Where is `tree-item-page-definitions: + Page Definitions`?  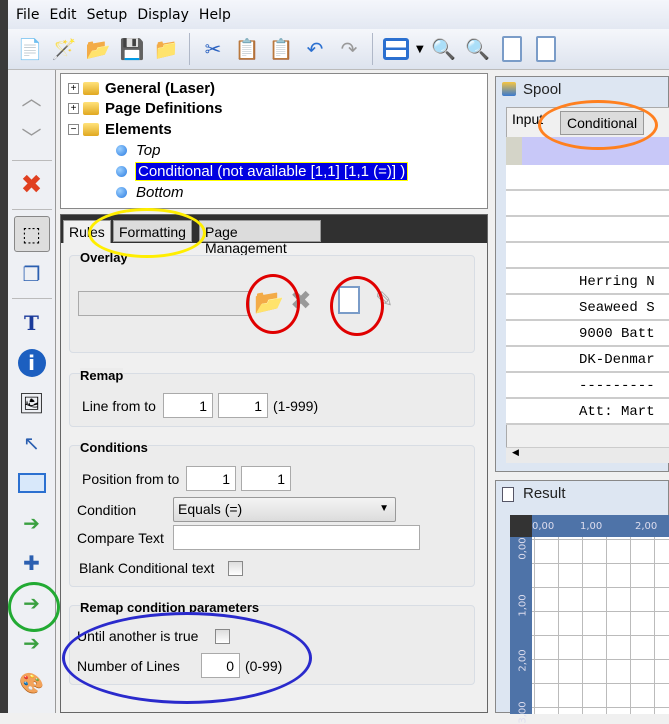 tree-item-page-definitions: + Page Definitions is located at coordinates (145, 108).